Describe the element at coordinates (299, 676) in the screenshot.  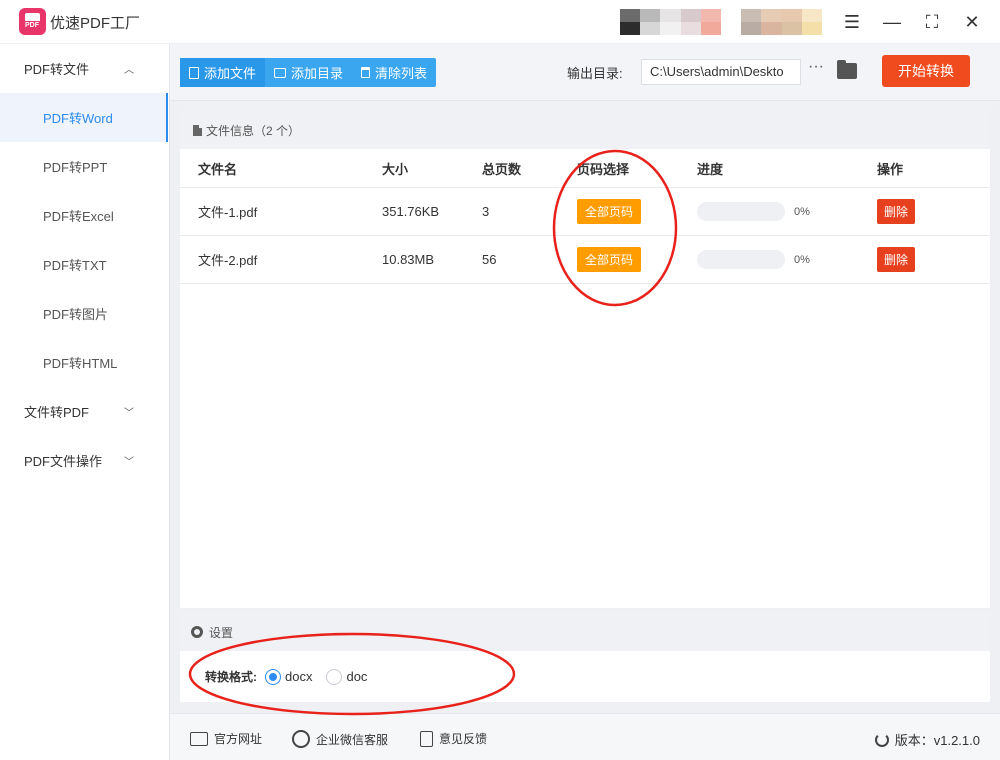
I see `format-option-label: docx` at that location.